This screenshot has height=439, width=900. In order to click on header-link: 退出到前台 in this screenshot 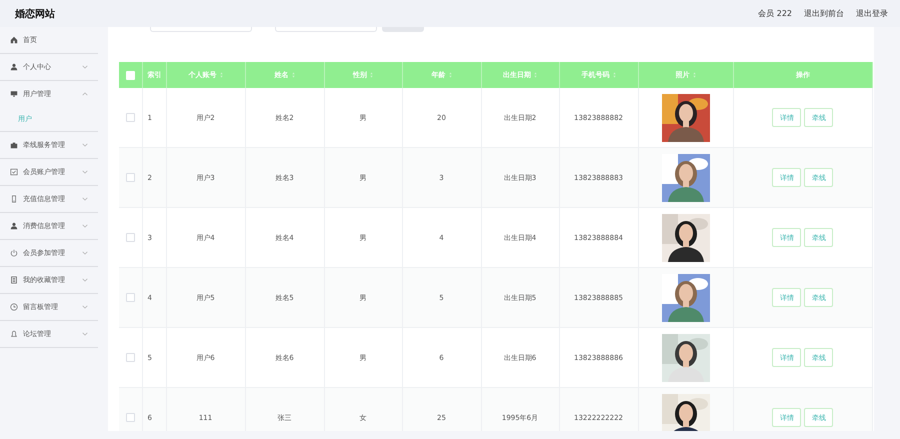, I will do `click(824, 13)`.